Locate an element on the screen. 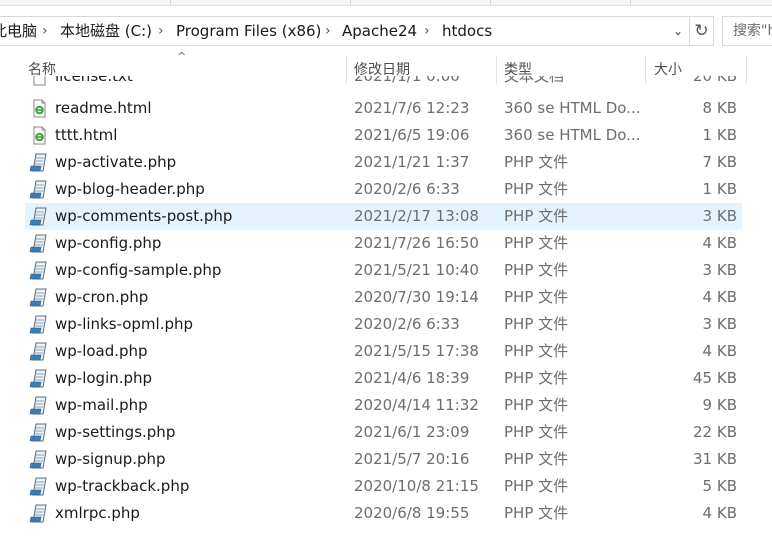 Image resolution: width=772 pixels, height=551 pixels. text-file-icon is located at coordinates (39, 81).